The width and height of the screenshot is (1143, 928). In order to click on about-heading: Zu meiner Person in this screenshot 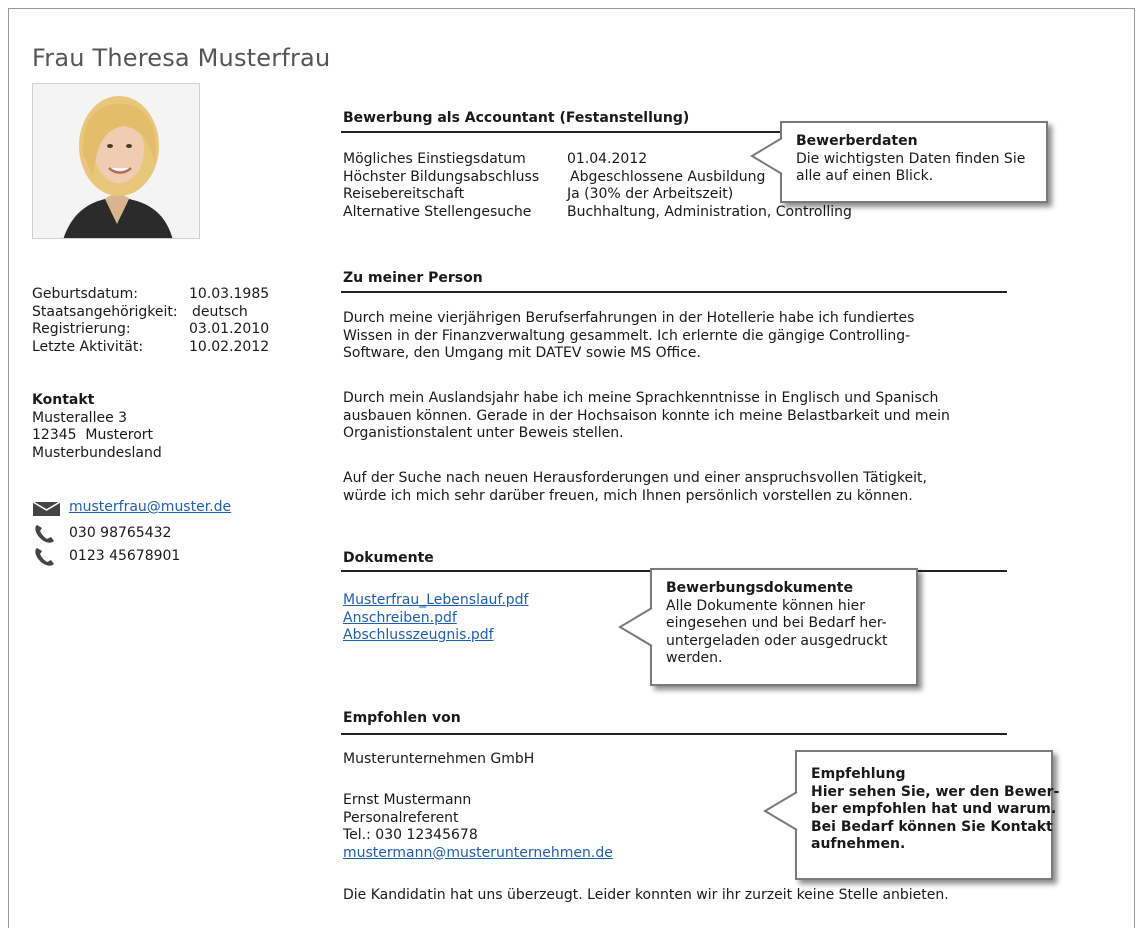, I will do `click(413, 278)`.